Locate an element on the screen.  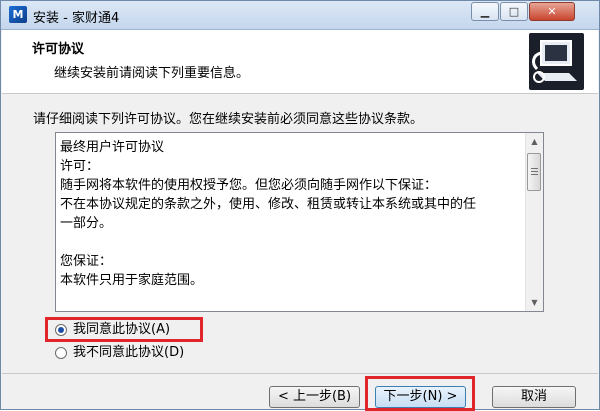
page-subtitle: 继续安装前请阅读下列重要信息。 is located at coordinates (152, 73).